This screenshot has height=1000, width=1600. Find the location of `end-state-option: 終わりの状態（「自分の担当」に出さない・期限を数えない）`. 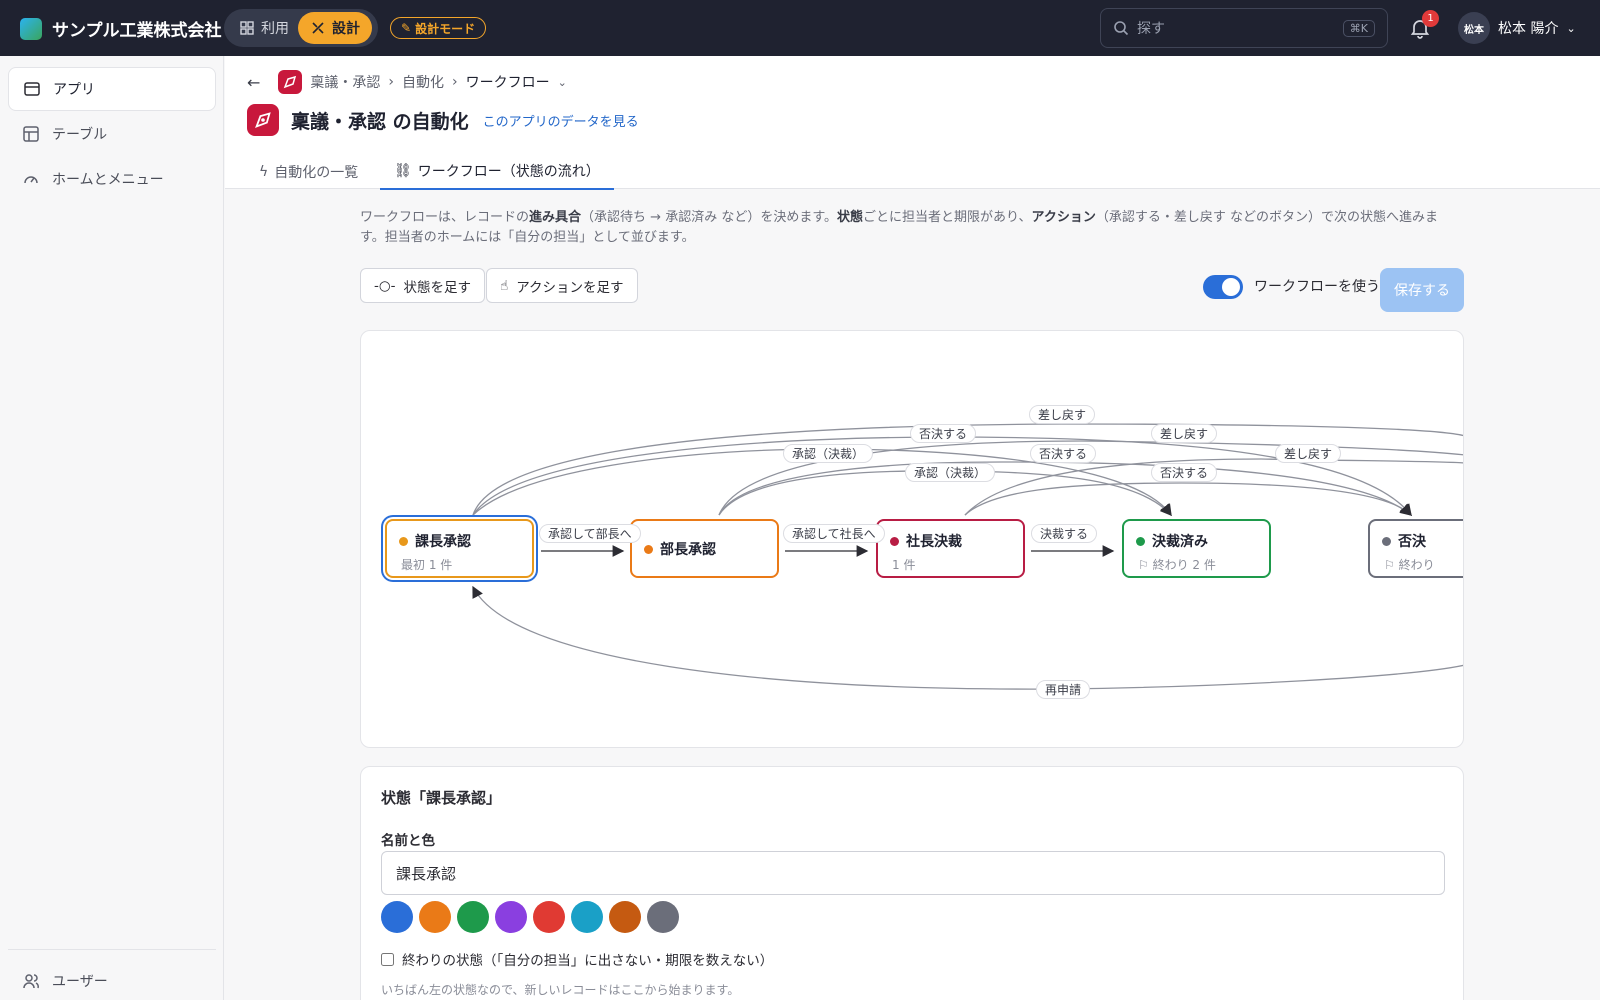

end-state-option: 終わりの状態（「自分の担当」に出さない・期限を数えない） is located at coordinates (577, 959).